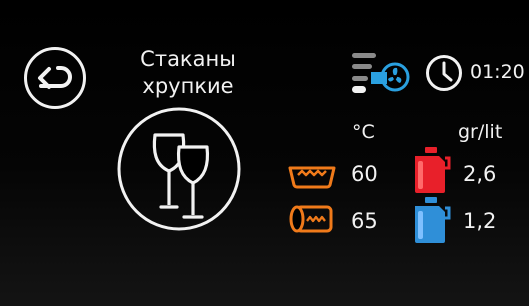 This screenshot has height=306, width=529. I want to click on clock-icon, so click(444, 73).